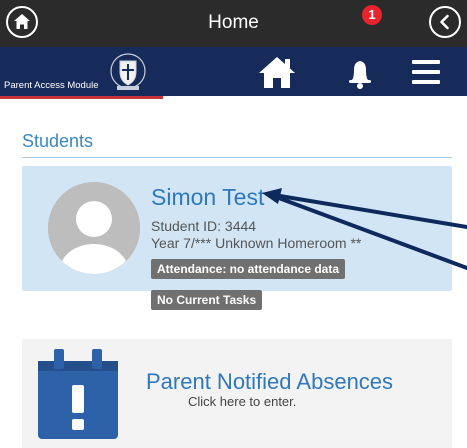  Describe the element at coordinates (269, 382) in the screenshot. I see `absences-title: Parent Notified Absences` at that location.